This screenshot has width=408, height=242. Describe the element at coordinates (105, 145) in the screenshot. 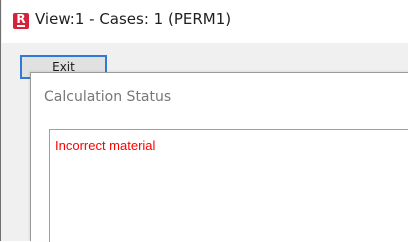

I see `status-message: Incorrect material` at that location.